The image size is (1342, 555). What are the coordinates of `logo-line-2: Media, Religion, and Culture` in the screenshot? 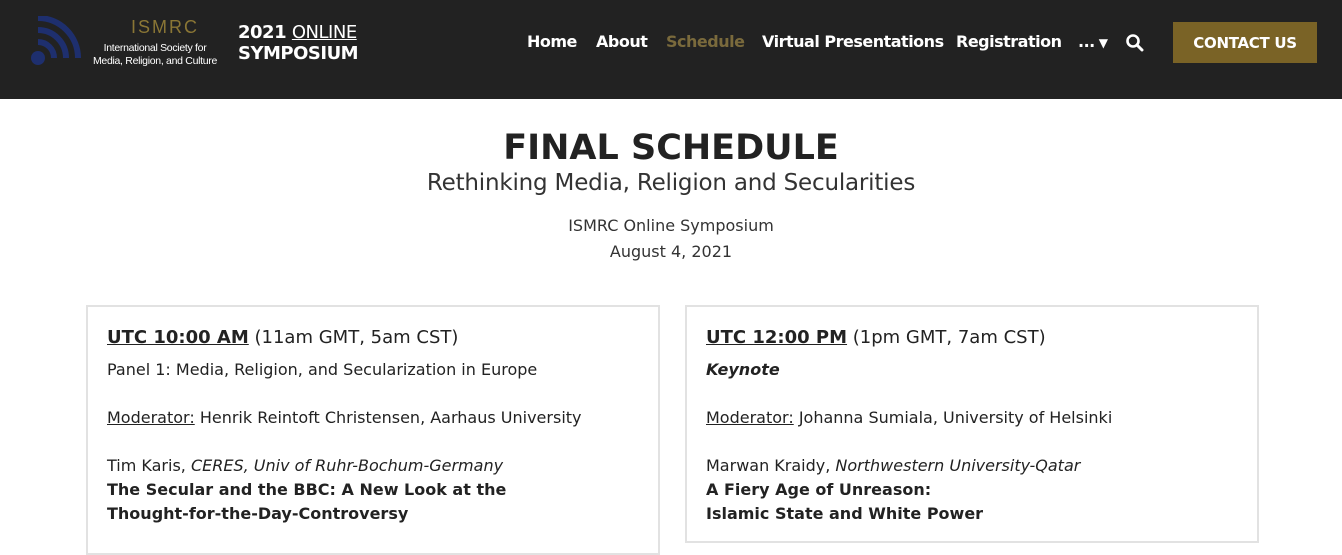 It's located at (155, 61).